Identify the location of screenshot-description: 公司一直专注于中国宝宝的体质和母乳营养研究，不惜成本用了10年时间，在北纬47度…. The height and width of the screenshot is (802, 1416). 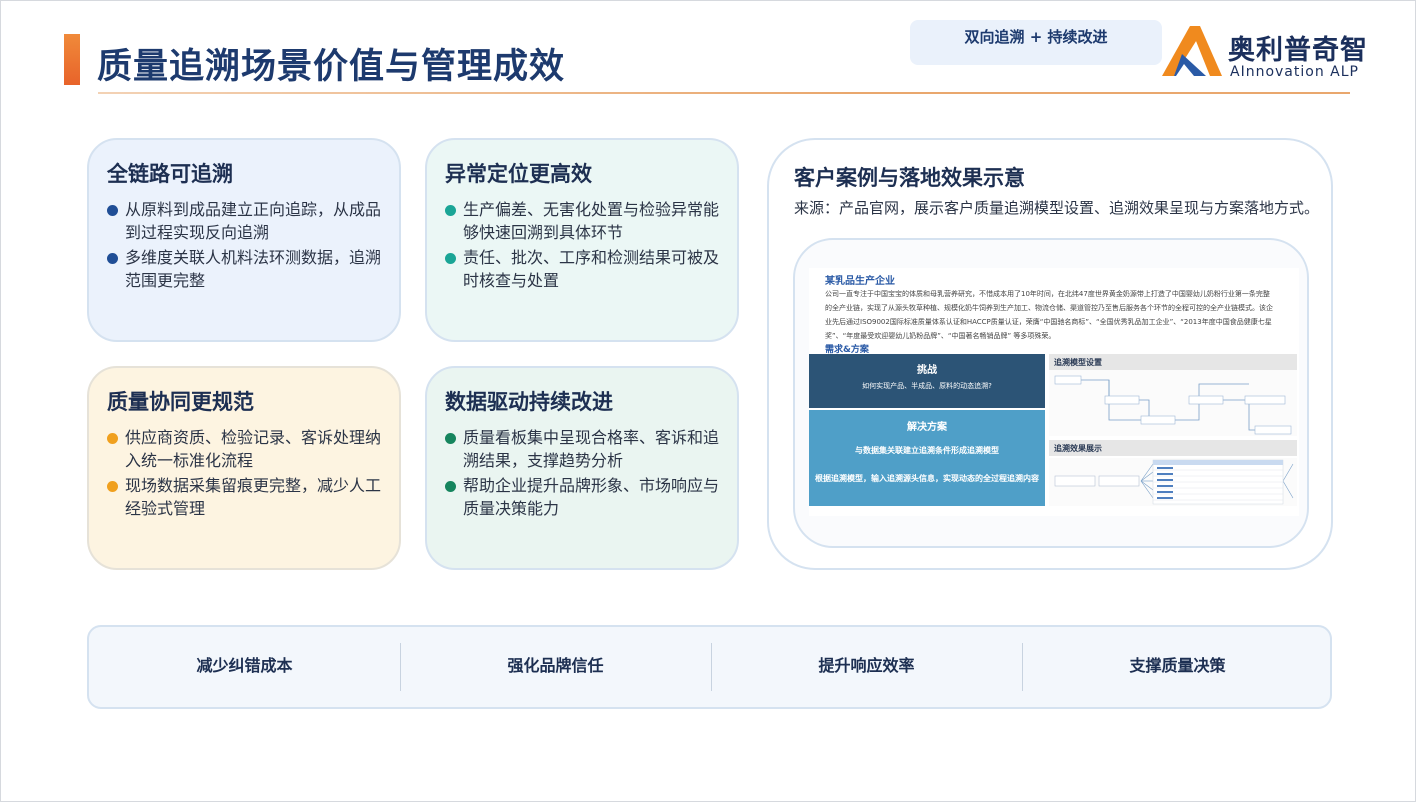
(1049, 315).